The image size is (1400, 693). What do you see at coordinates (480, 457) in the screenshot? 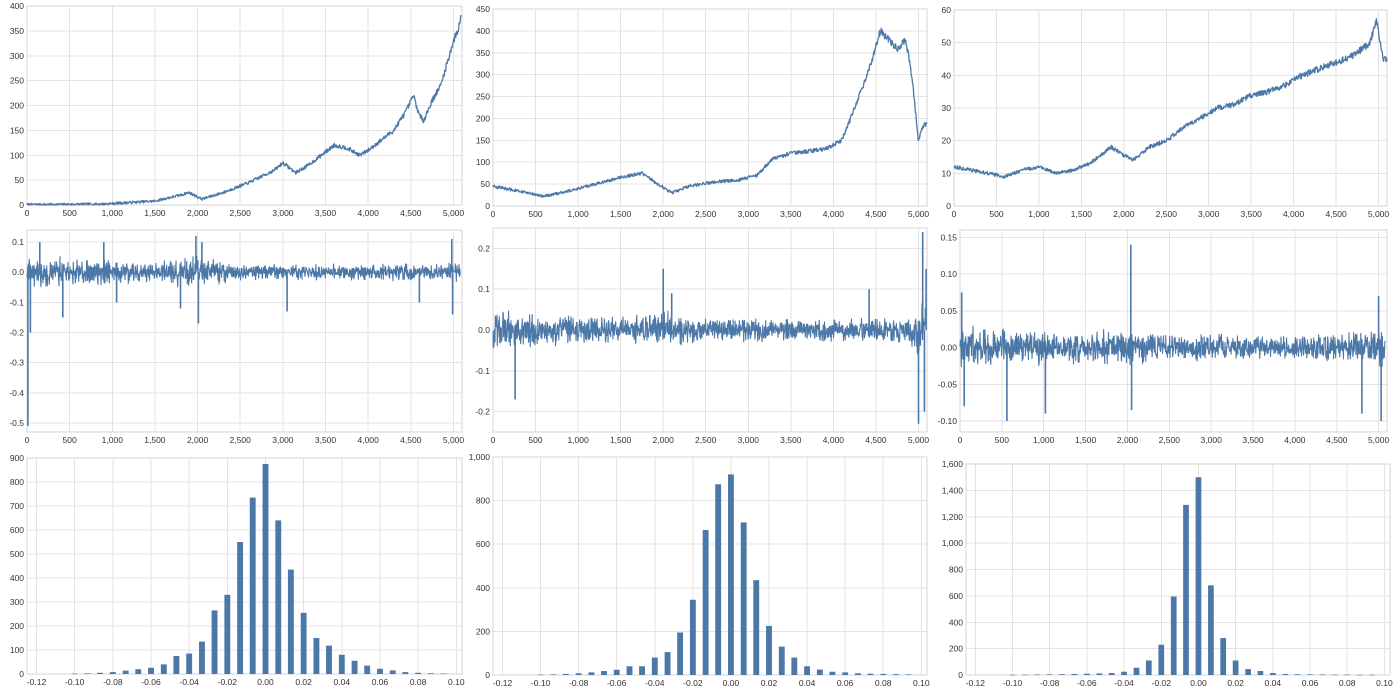
I see `y-tick-label: 1,000` at bounding box center [480, 457].